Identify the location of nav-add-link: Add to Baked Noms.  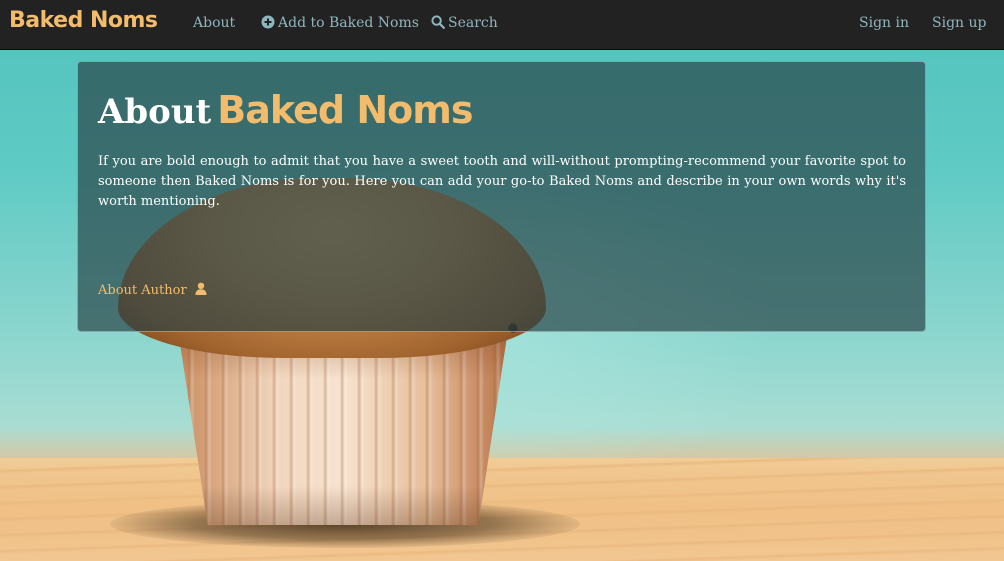
(340, 24).